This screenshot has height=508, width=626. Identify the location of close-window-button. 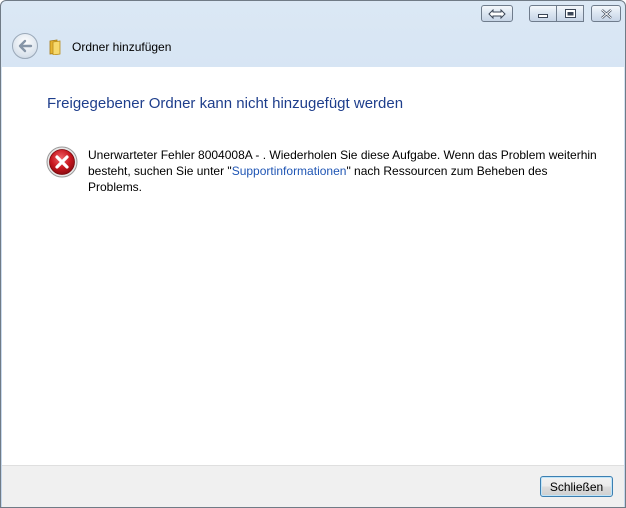
(606, 13).